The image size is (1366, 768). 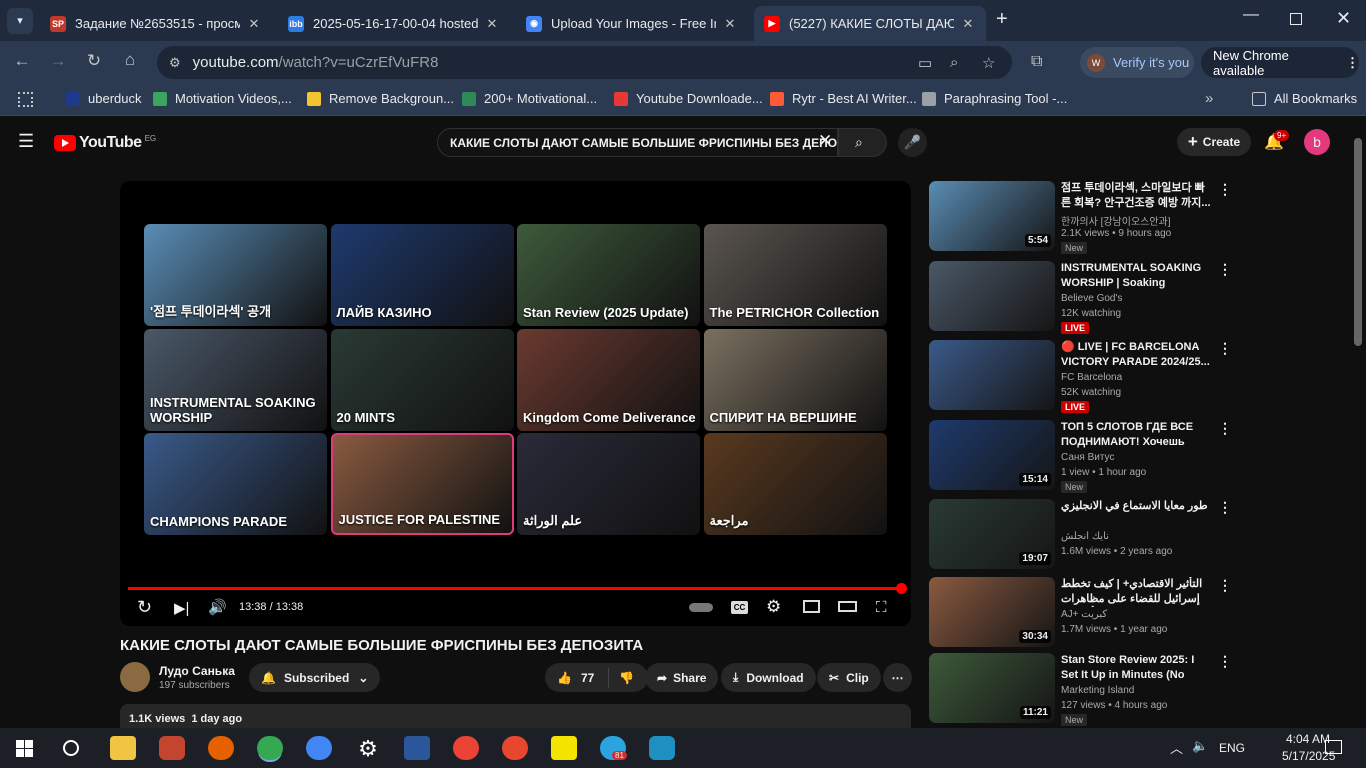 I want to click on chevron-up-icon: ︿, so click(x=1176, y=747).